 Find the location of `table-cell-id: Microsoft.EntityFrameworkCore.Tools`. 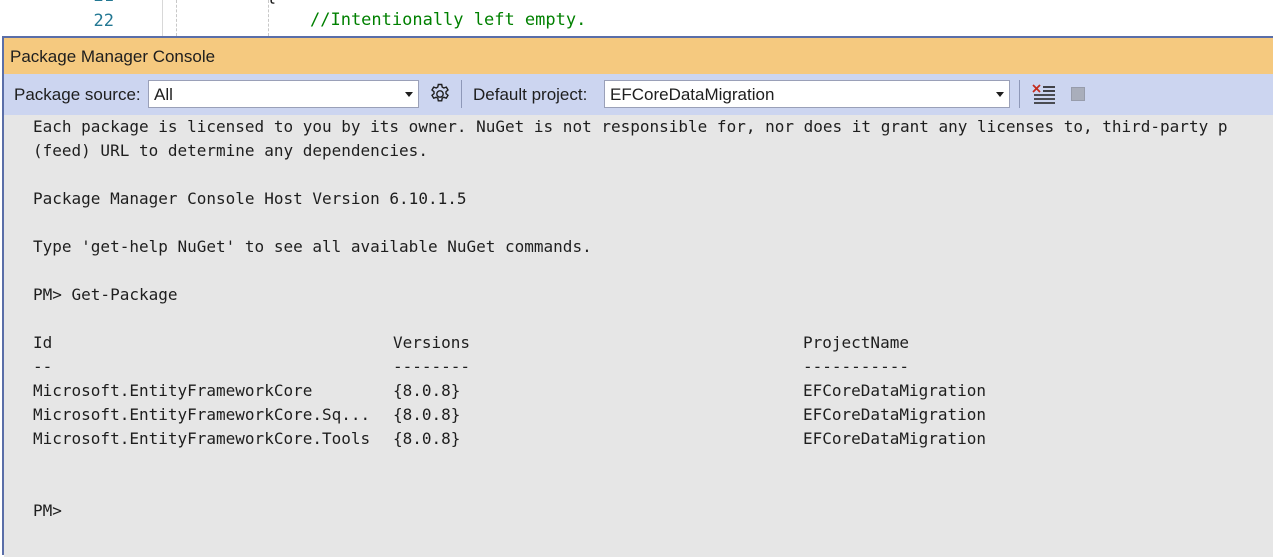

table-cell-id: Microsoft.EntityFrameworkCore.Tools is located at coordinates (202, 438).